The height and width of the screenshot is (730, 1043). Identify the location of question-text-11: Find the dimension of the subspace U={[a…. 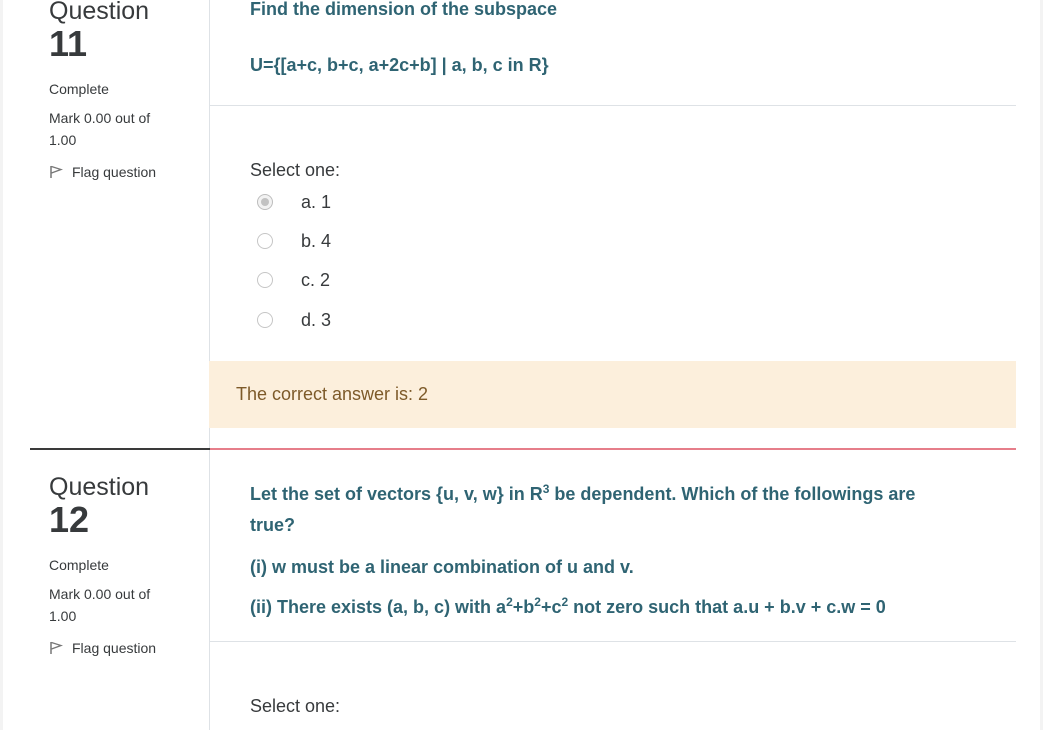
(630, 38).